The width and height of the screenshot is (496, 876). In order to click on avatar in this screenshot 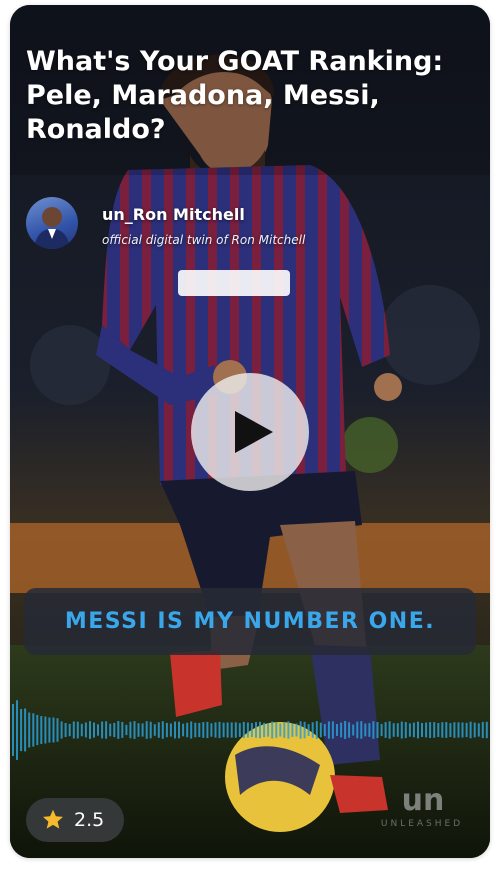, I will do `click(52, 223)`.